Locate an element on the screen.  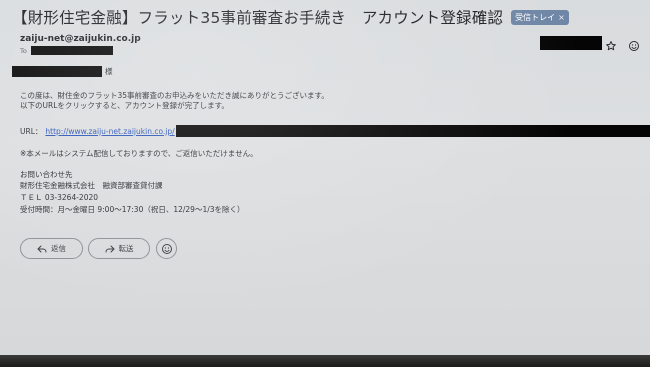
emoji-reaction-icon is located at coordinates (634, 44).